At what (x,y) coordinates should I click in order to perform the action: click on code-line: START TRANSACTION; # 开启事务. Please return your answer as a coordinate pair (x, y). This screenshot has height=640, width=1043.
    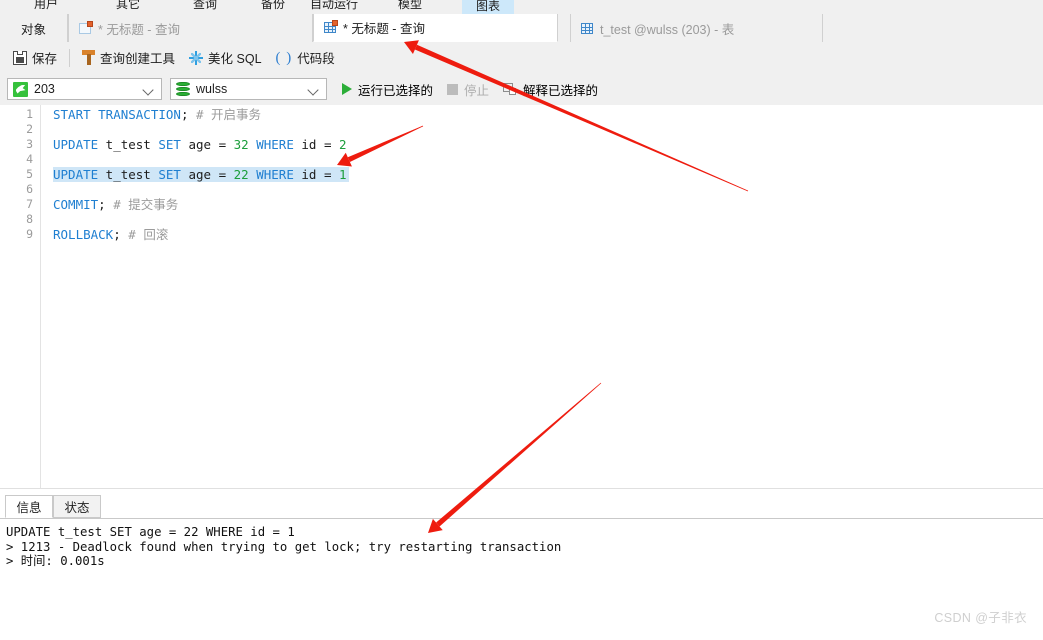
    Looking at the image, I should click on (157, 114).